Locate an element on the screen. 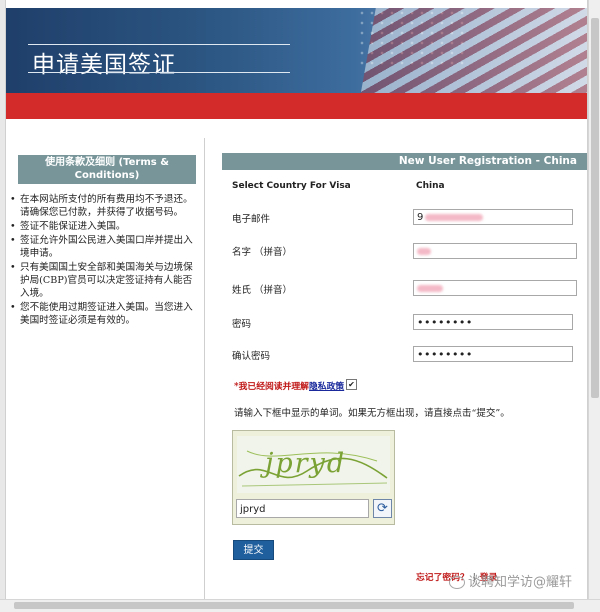 The image size is (600, 612). given-name-field is located at coordinates (495, 251).